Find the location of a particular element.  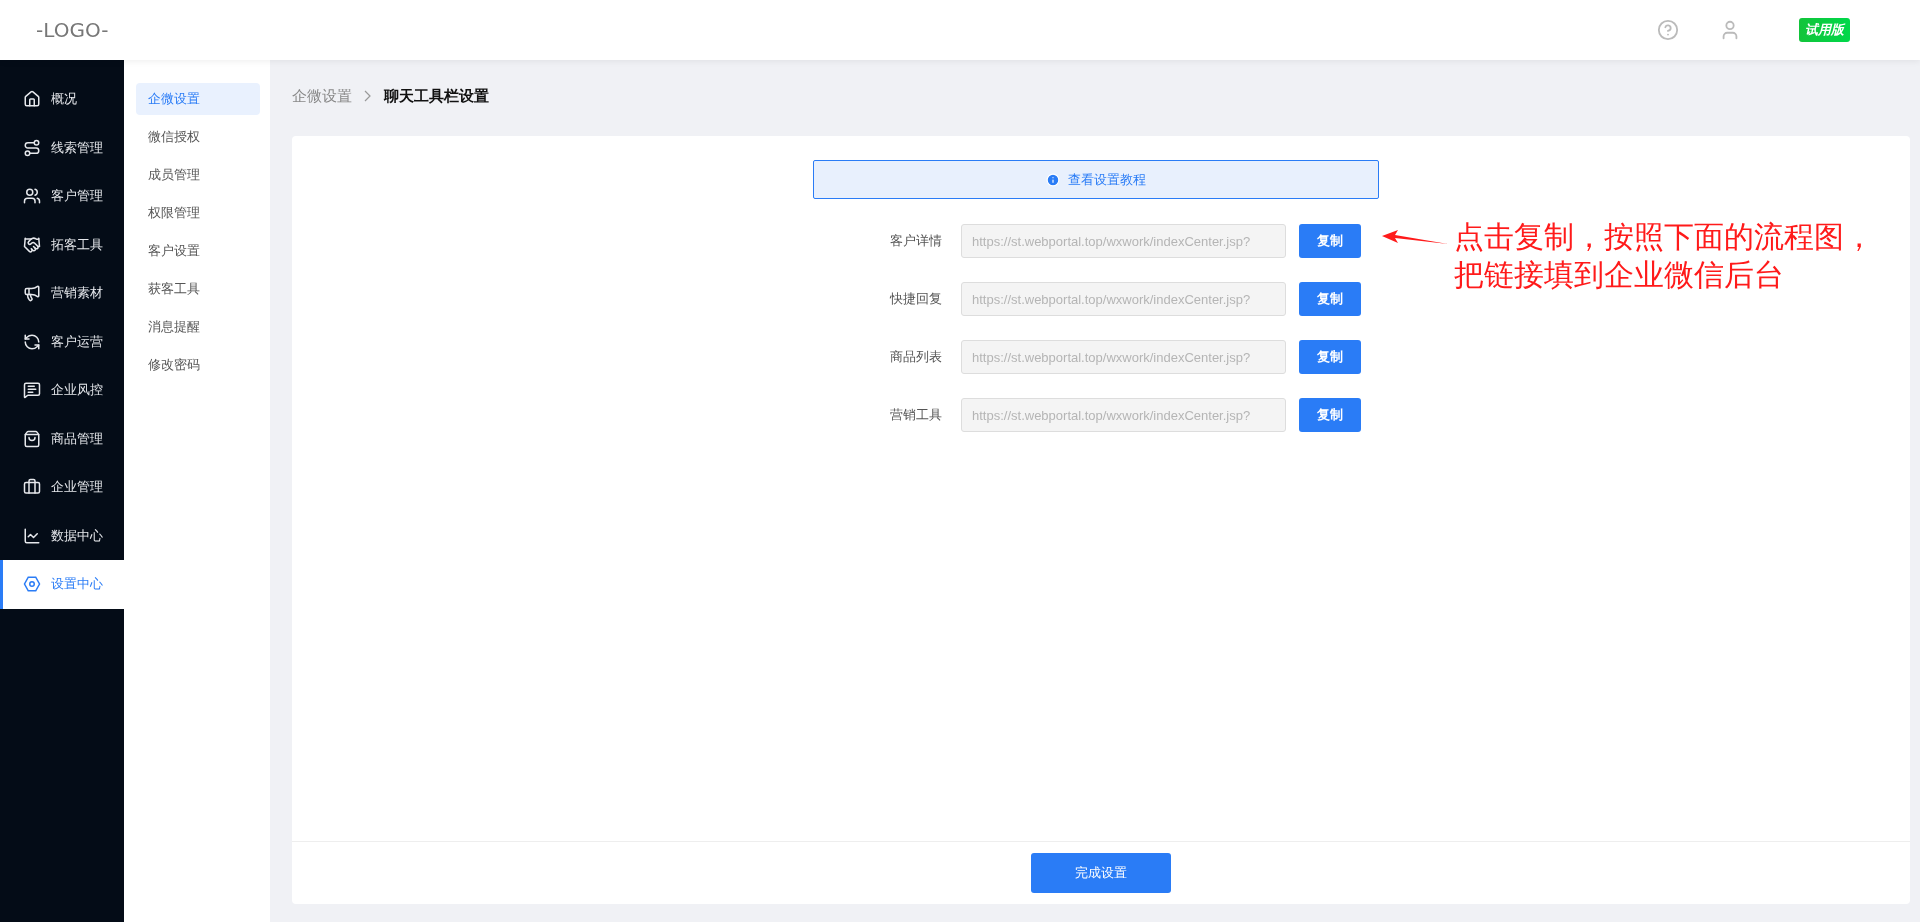

sidebar-label: 设置中心 is located at coordinates (77, 584).